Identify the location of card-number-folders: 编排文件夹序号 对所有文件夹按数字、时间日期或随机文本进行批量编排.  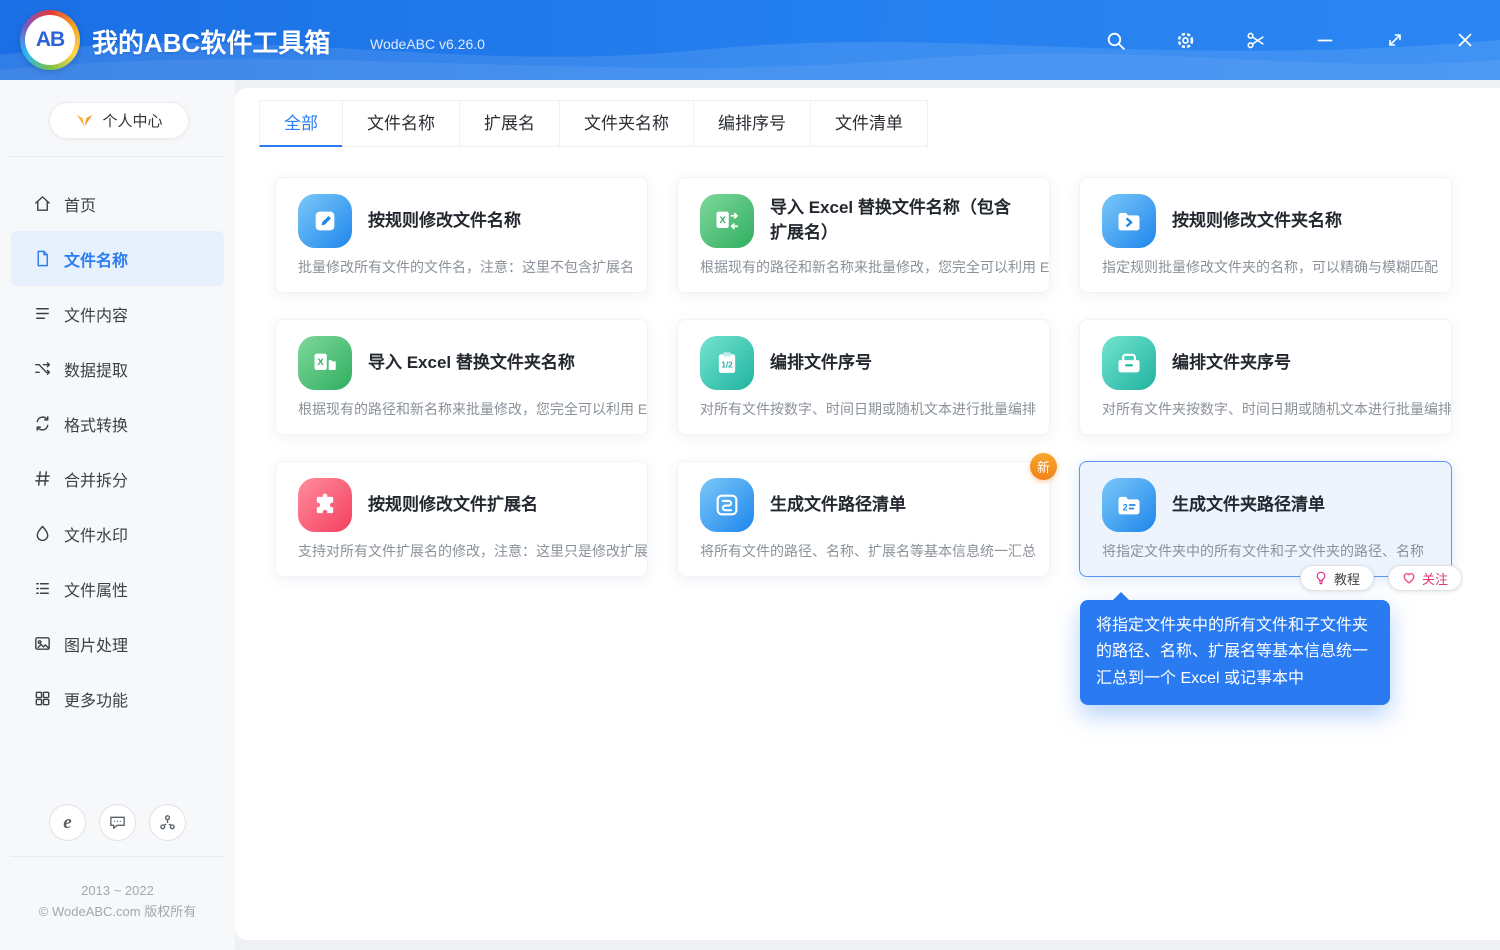
(1265, 377).